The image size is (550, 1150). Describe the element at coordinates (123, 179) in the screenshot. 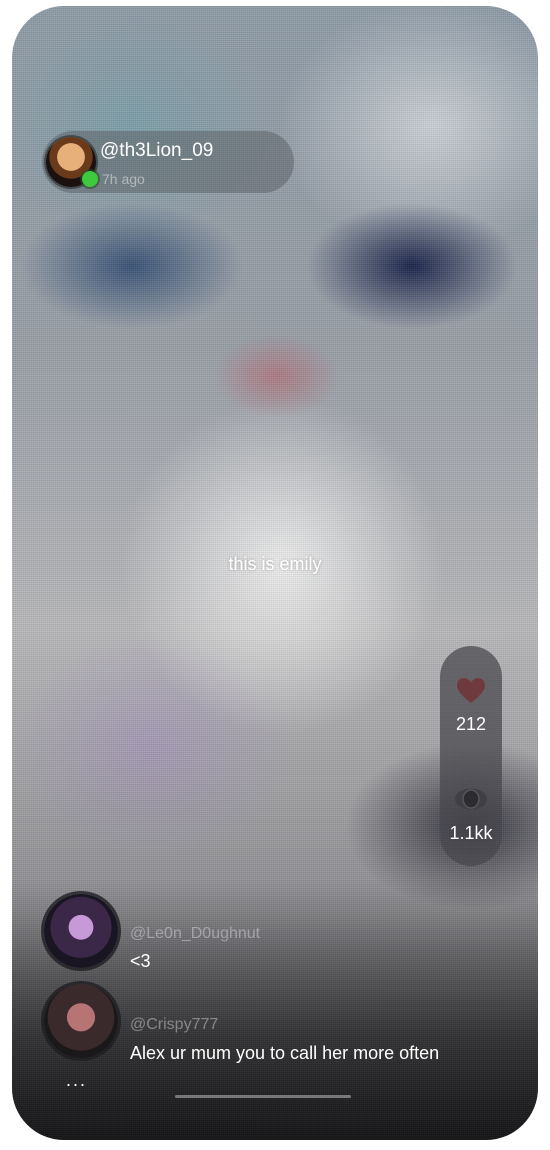

I see `post-timestamp: 7h ago` at that location.